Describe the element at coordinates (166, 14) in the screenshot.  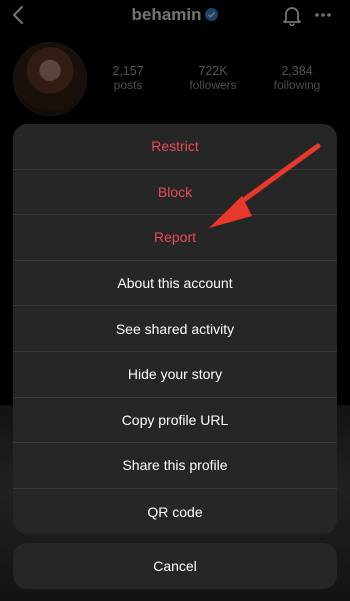
I see `username-text: behamin` at that location.